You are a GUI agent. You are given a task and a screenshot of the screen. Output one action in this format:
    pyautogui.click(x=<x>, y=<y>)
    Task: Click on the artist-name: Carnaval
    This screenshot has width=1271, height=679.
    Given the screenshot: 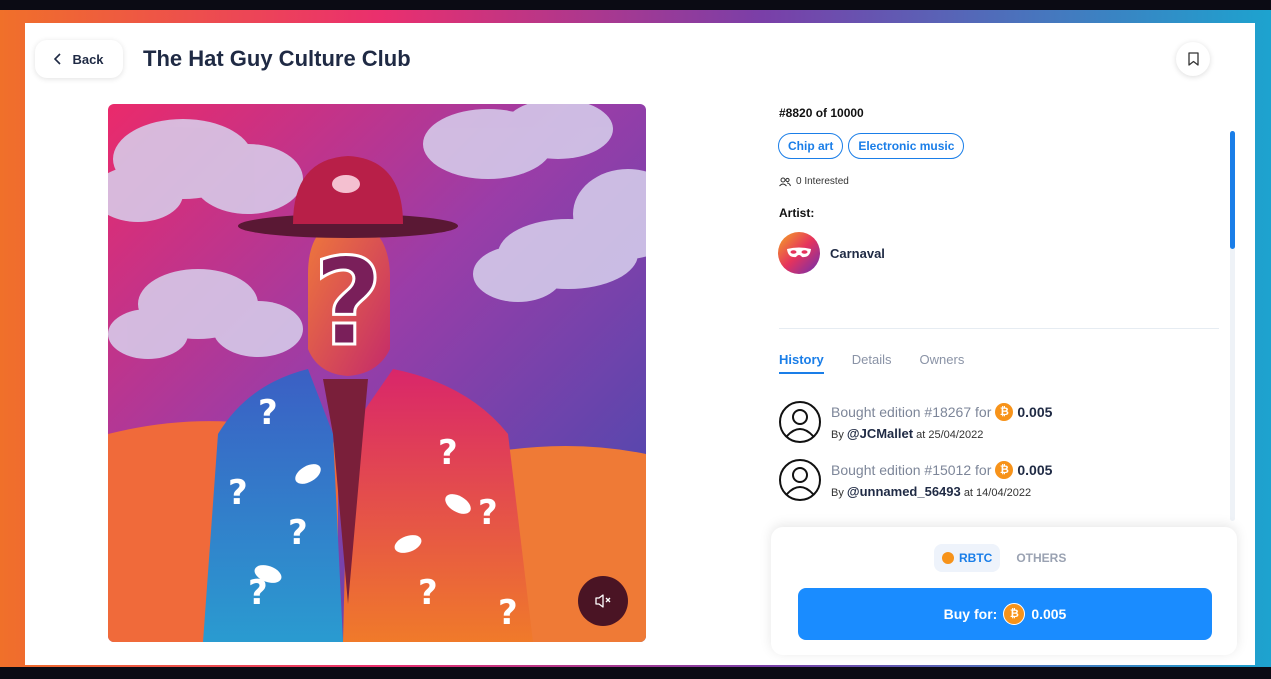 What is the action you would take?
    pyautogui.click(x=857, y=253)
    